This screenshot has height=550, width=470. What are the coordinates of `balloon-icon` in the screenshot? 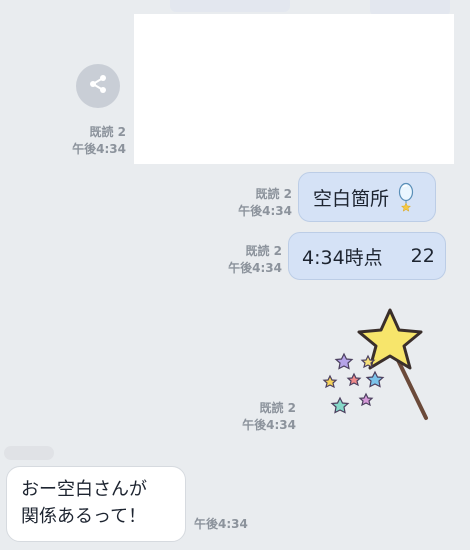 It's located at (406, 197).